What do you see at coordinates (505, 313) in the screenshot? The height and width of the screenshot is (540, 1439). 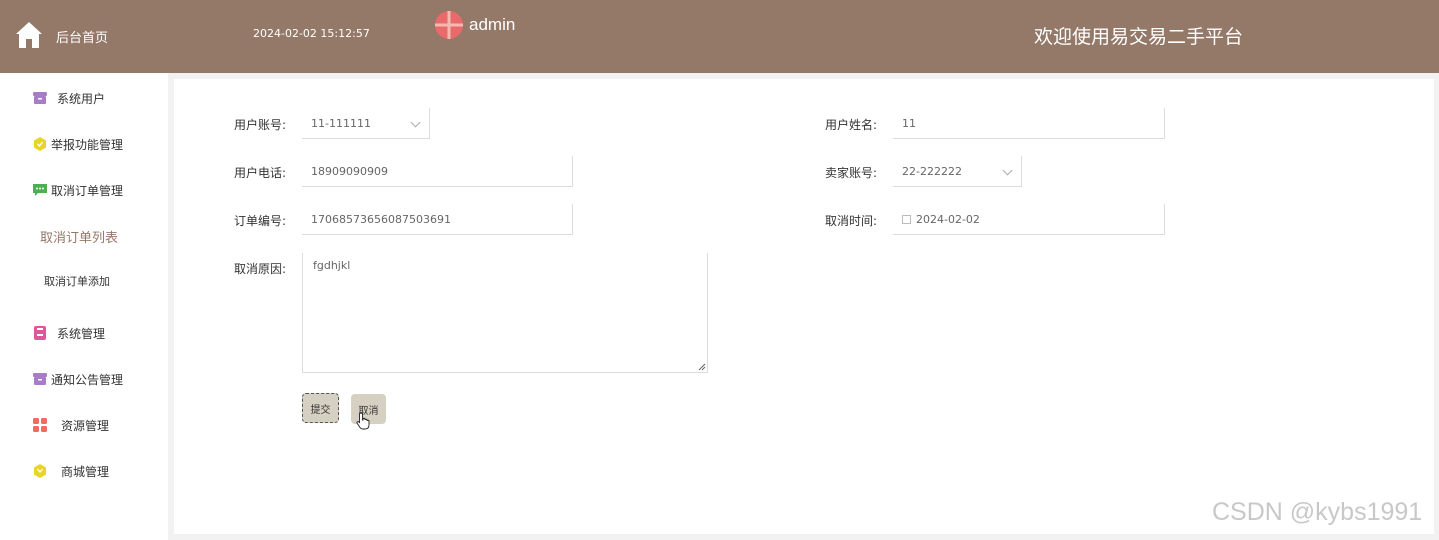 I see `cancel-reason-textarea: fgdhjkl` at bounding box center [505, 313].